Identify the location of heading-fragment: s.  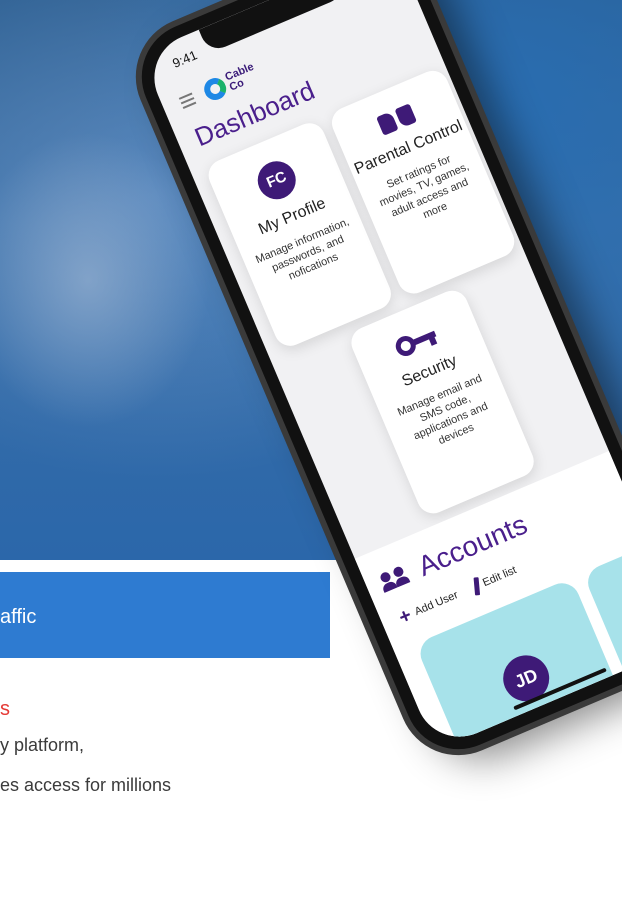
(5, 709).